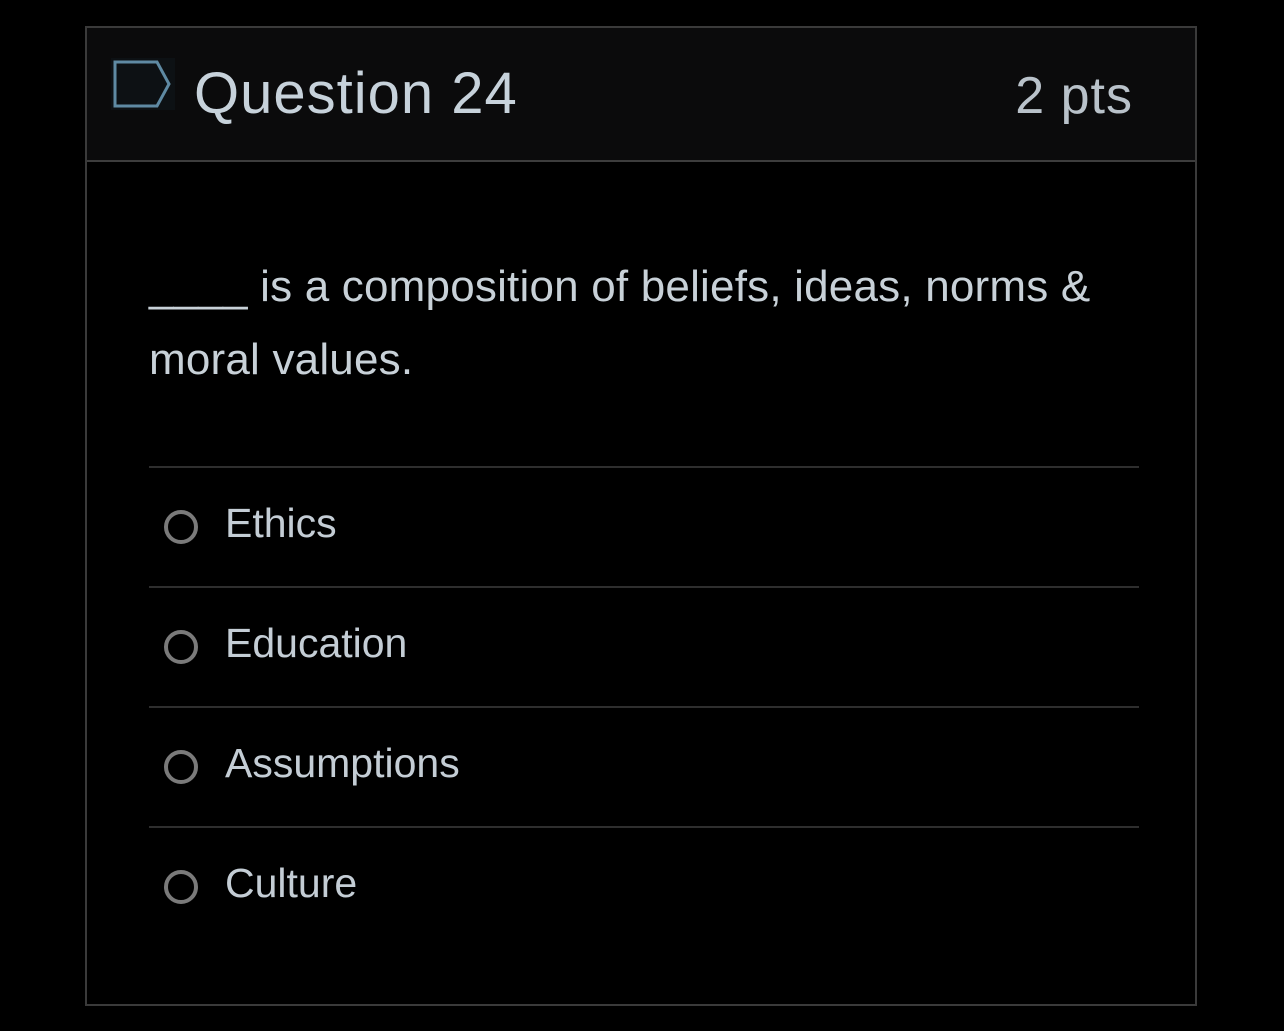 This screenshot has height=1031, width=1284. What do you see at coordinates (291, 883) in the screenshot?
I see `answer-label: Culture` at bounding box center [291, 883].